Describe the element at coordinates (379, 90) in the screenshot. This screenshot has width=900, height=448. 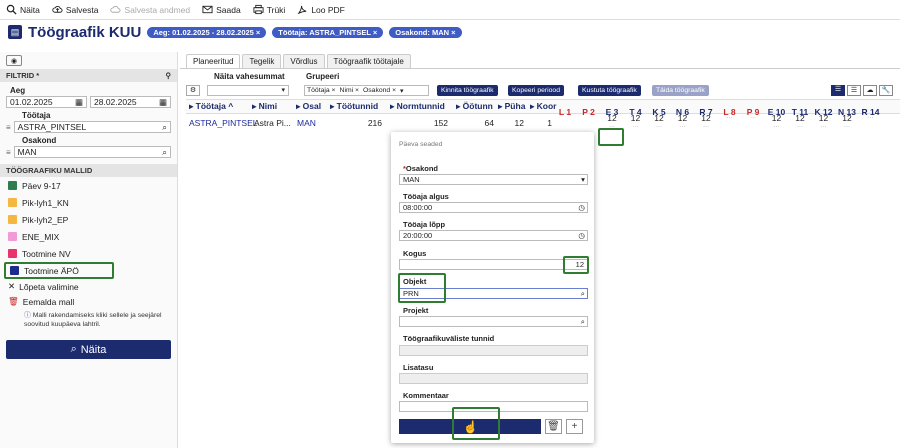
I see `group-tag: Osakond ×` at that location.